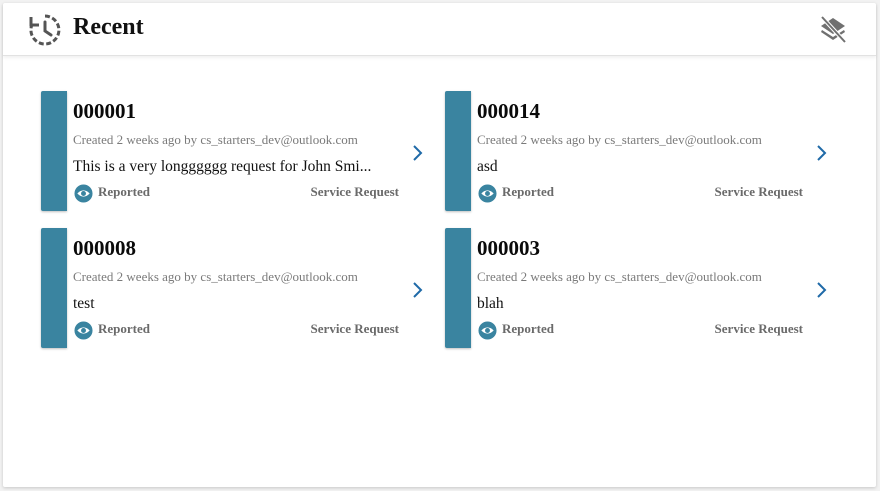  What do you see at coordinates (104, 111) in the screenshot?
I see `request-number: 000001` at bounding box center [104, 111].